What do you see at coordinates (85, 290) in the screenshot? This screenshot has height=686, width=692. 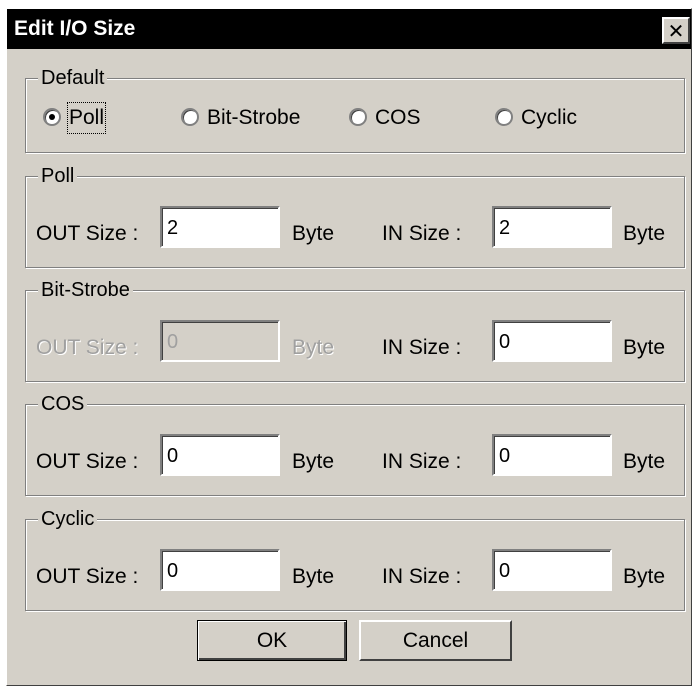 I see `group-legend: Bit-Strobe` at bounding box center [85, 290].